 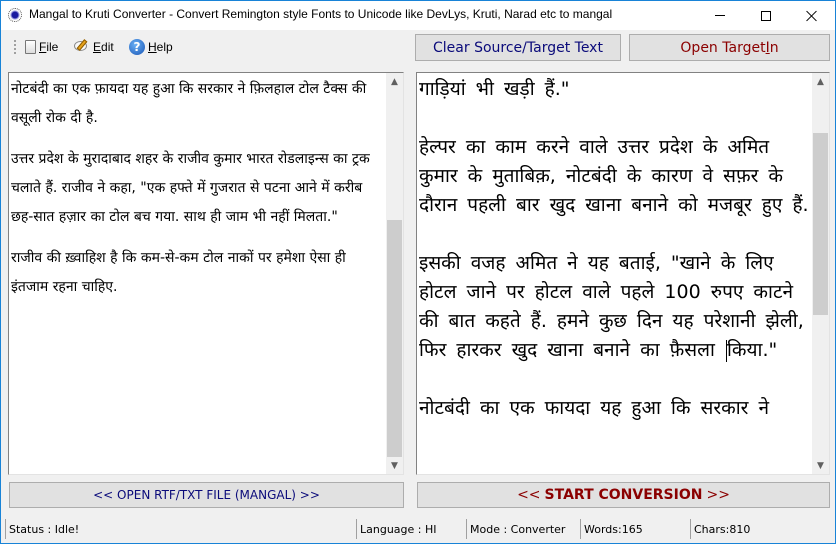 I want to click on maximize-button, so click(x=766, y=15).